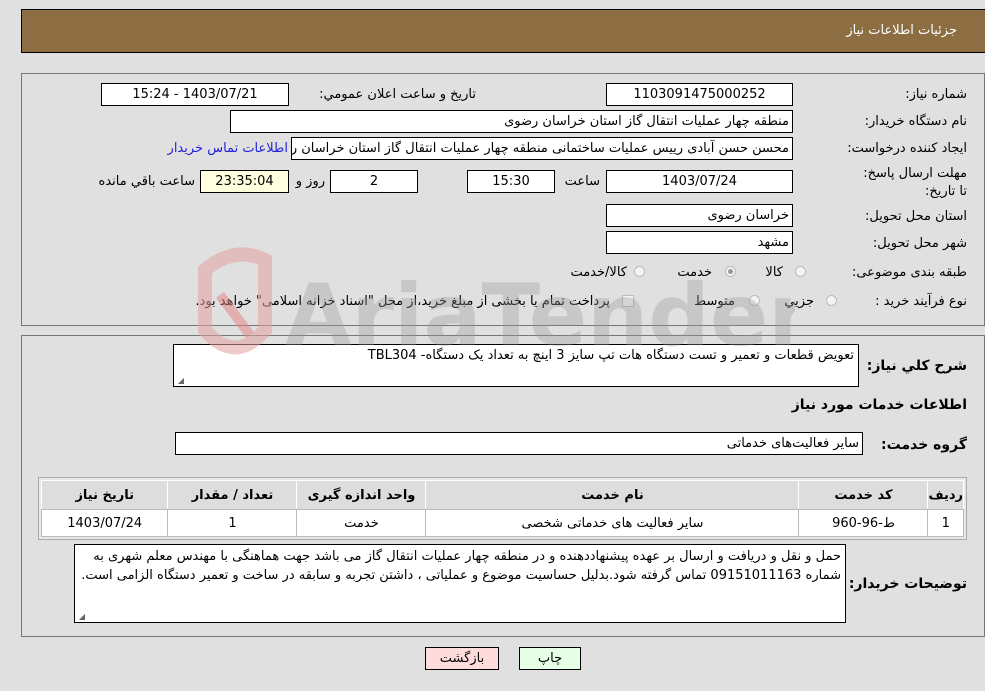  I want to click on delivery-city-label: شهر محل تحویل:, so click(919, 243).